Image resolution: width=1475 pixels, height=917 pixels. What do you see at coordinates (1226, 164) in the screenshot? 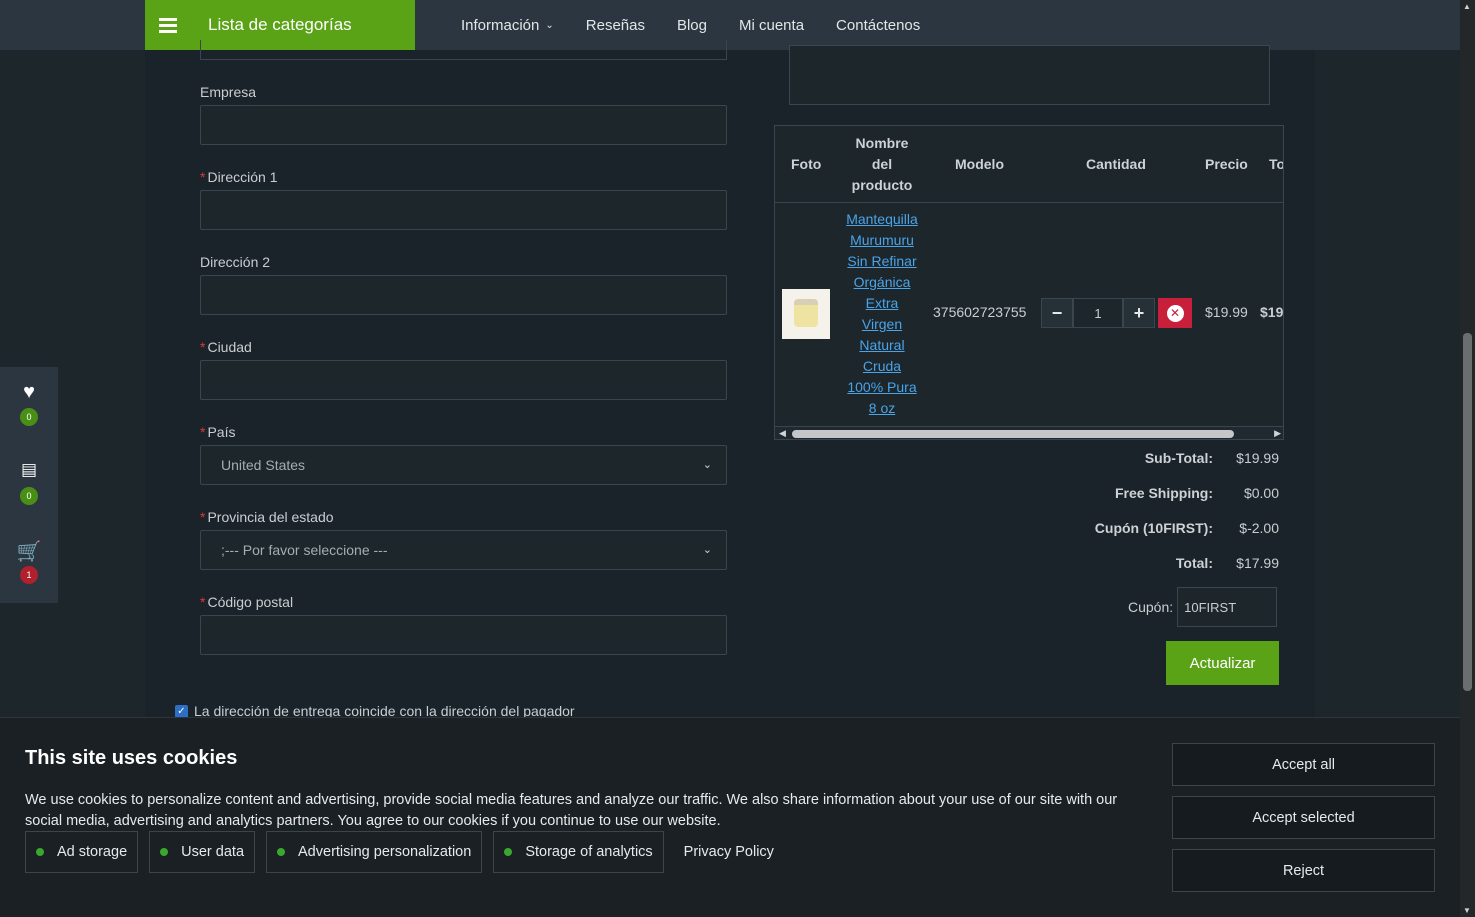
I see `header-price: Precio` at bounding box center [1226, 164].